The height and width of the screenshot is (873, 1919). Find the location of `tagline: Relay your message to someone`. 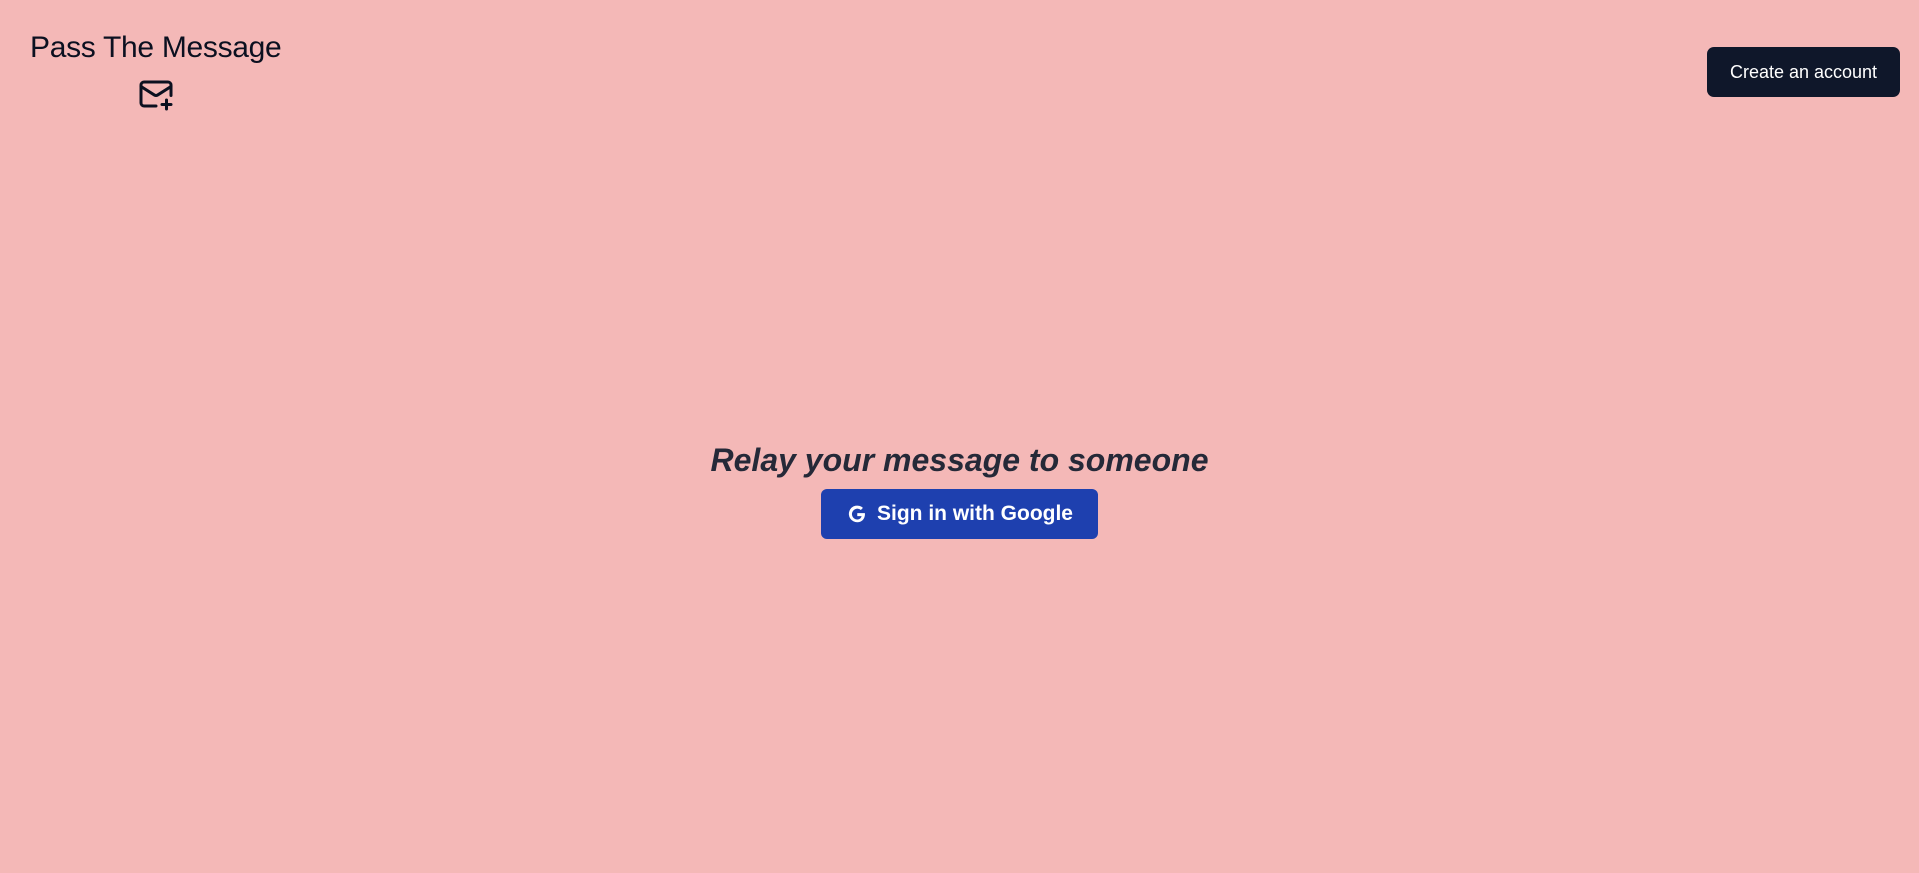

tagline: Relay your message to someone is located at coordinates (959, 460).